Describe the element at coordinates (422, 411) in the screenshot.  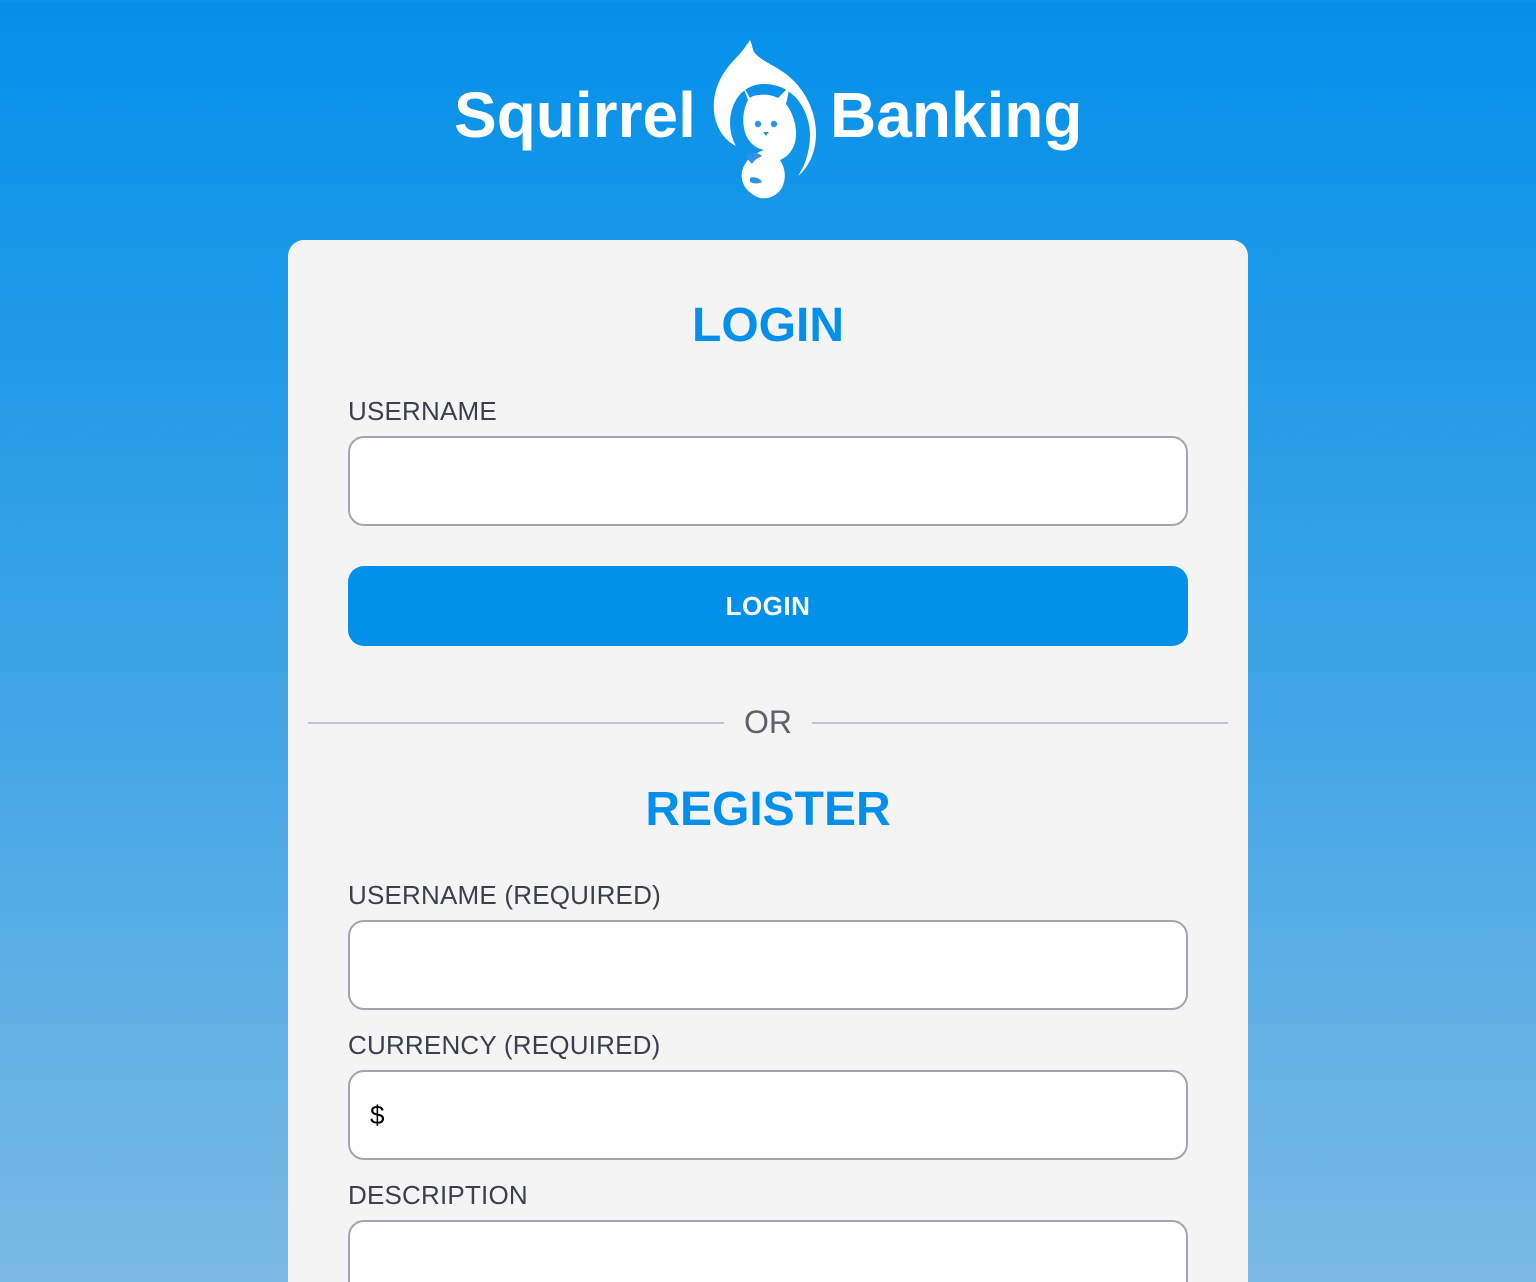
I see `login-username-label: USERNAME` at that location.